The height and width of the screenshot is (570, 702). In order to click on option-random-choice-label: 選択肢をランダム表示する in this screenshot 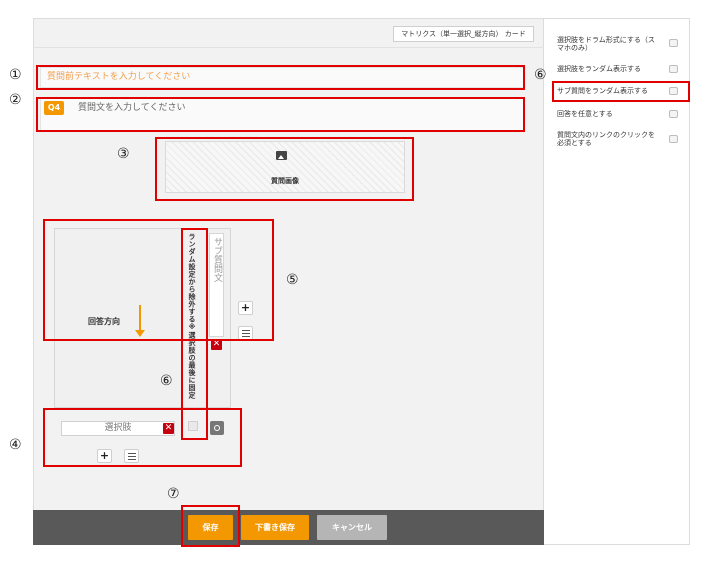, I will do `click(599, 69)`.